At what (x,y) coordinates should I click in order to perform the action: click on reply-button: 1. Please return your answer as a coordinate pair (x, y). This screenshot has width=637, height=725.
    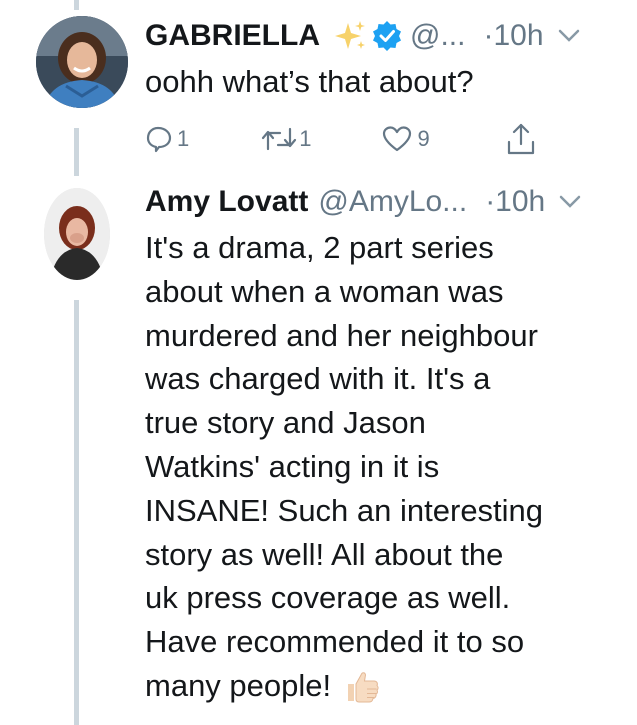
    Looking at the image, I should click on (167, 139).